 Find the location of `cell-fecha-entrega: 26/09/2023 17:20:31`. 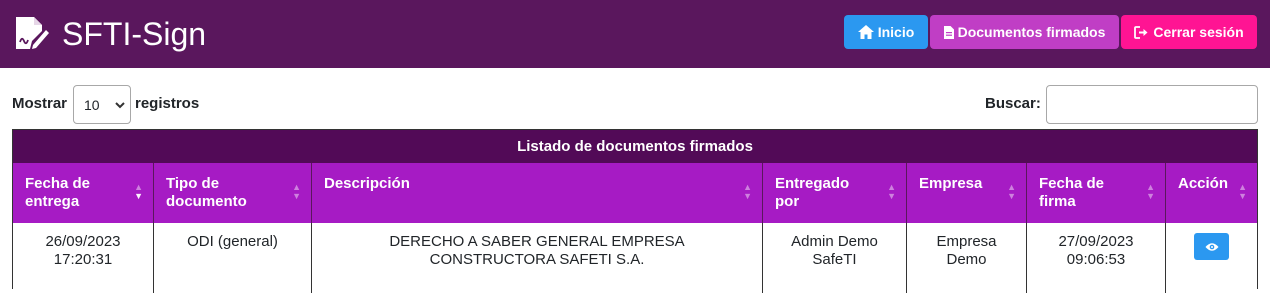

cell-fecha-entrega: 26/09/2023 17:20:31 is located at coordinates (83, 258).